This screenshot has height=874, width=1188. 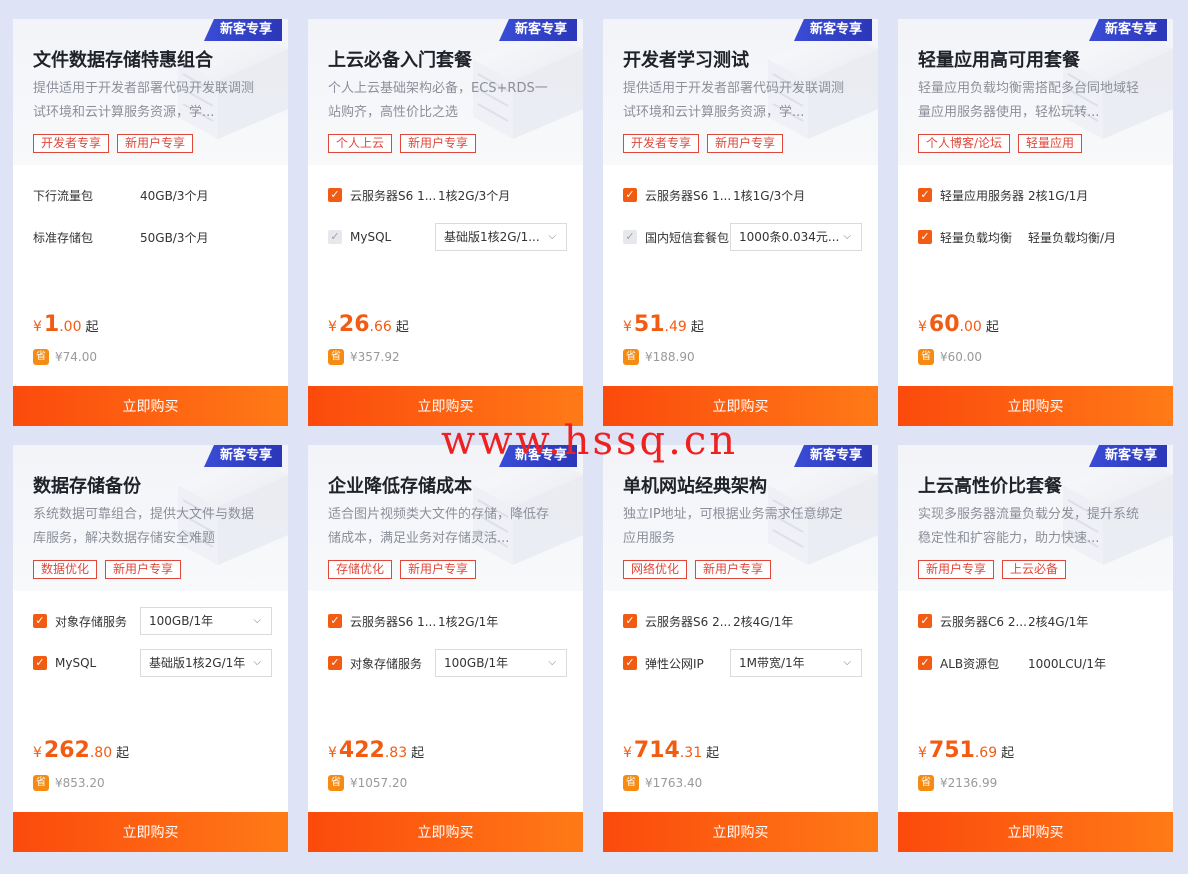 What do you see at coordinates (438, 100) in the screenshot?
I see `card-description: 个人上云基础架构必备，ECS+RDS一站购齐，高性价比之选` at bounding box center [438, 100].